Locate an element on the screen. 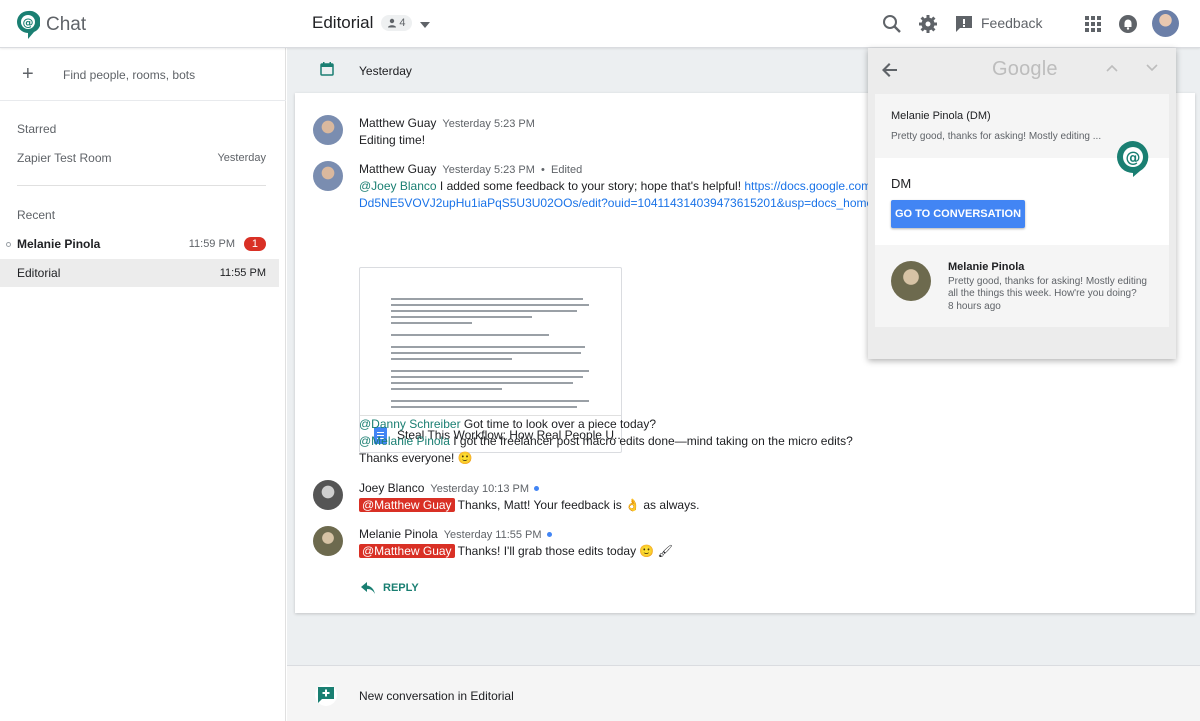  new-conversation-icon is located at coordinates (326, 695).